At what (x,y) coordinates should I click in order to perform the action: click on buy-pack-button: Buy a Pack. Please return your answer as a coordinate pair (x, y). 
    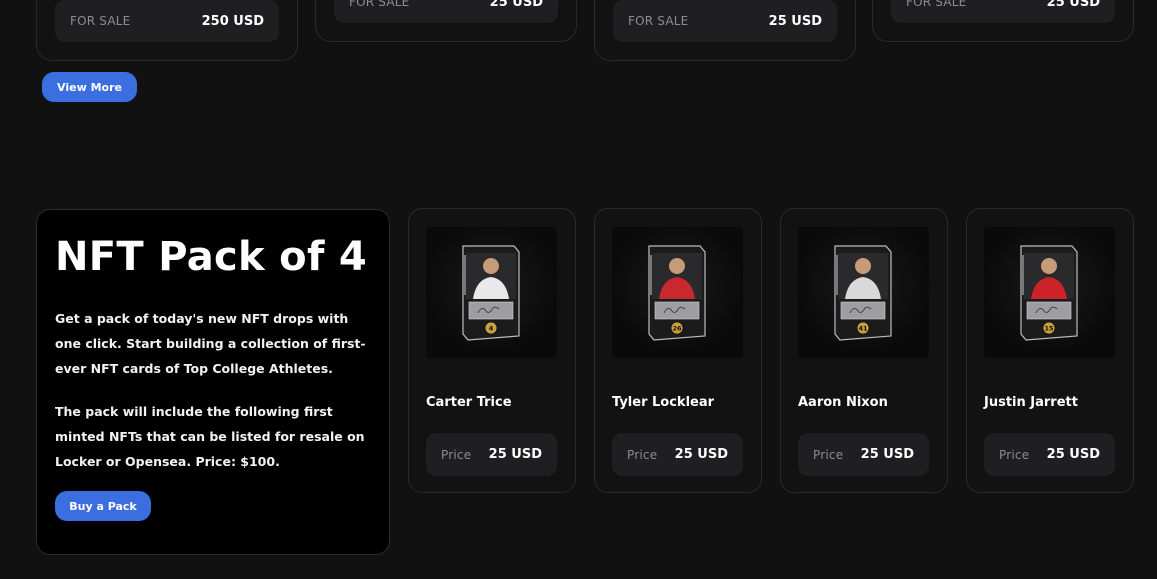
    Looking at the image, I should click on (103, 506).